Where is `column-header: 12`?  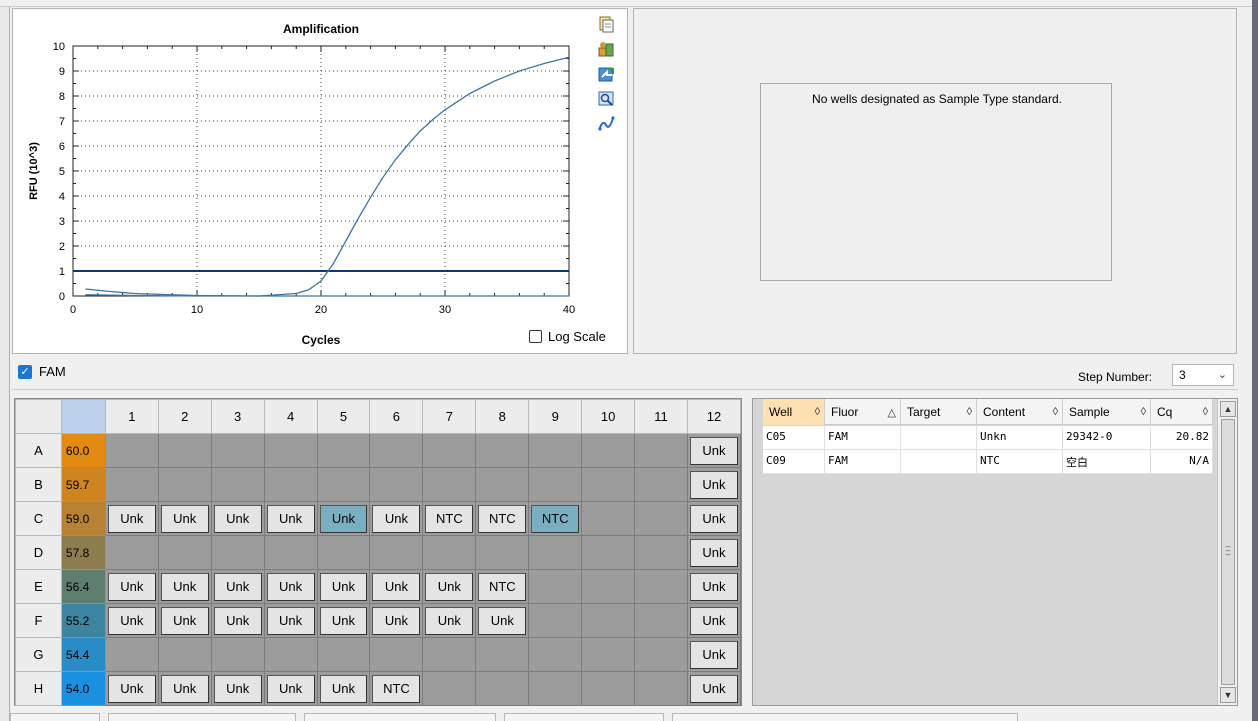
column-header: 12 is located at coordinates (714, 416).